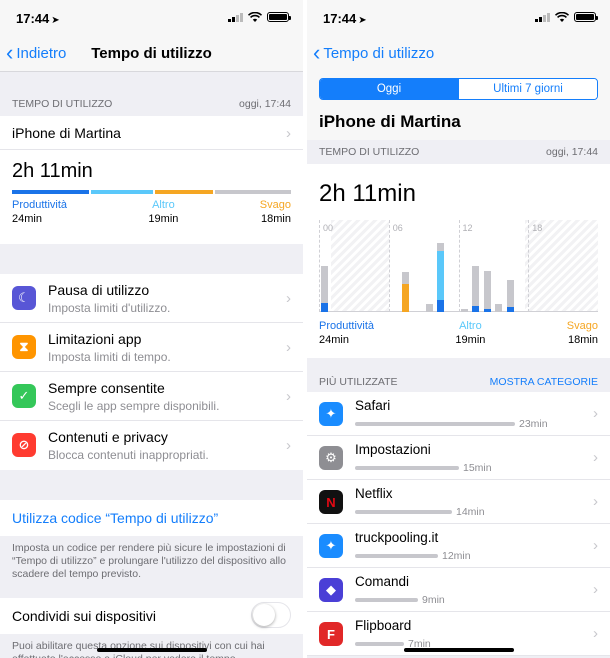  Describe the element at coordinates (477, 468) in the screenshot. I see `app-usage-time: 15min` at that location.